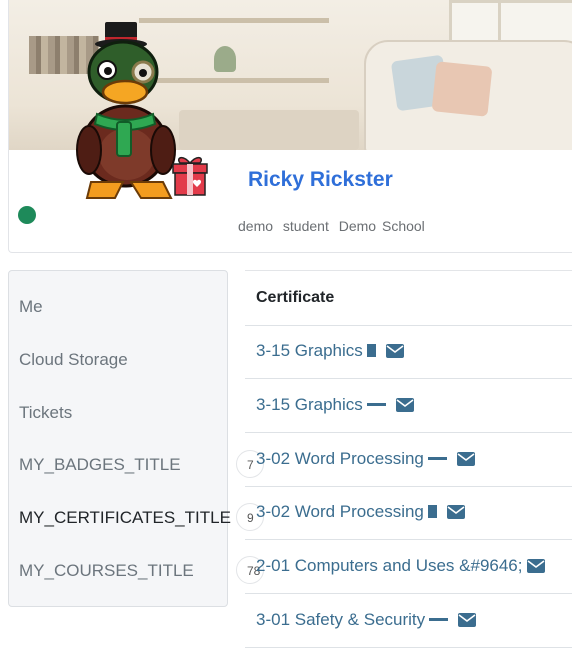  Describe the element at coordinates (45, 413) in the screenshot. I see `sidebar-item-tickets: Tickets` at that location.